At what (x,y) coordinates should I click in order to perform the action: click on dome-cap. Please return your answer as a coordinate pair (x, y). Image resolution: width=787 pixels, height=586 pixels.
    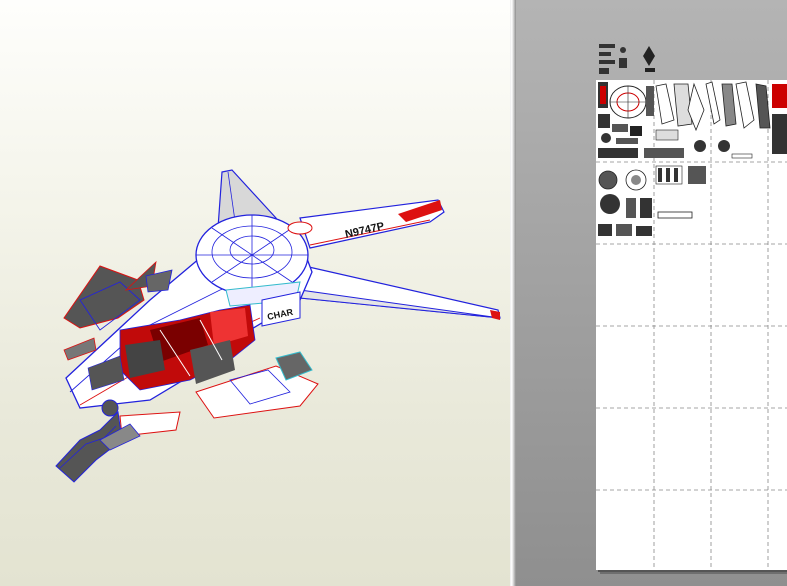
    Looking at the image, I should click on (300, 228).